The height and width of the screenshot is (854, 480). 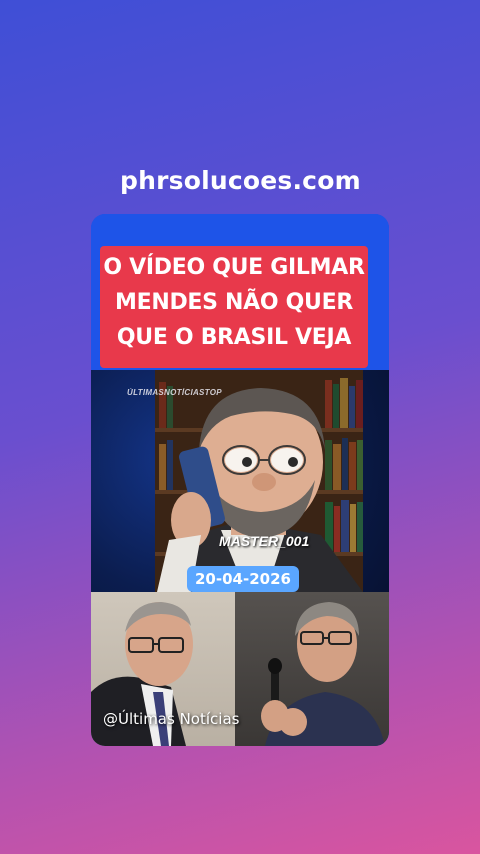 What do you see at coordinates (234, 302) in the screenshot?
I see `headline-line-2: MENDES NÃO QUER` at bounding box center [234, 302].